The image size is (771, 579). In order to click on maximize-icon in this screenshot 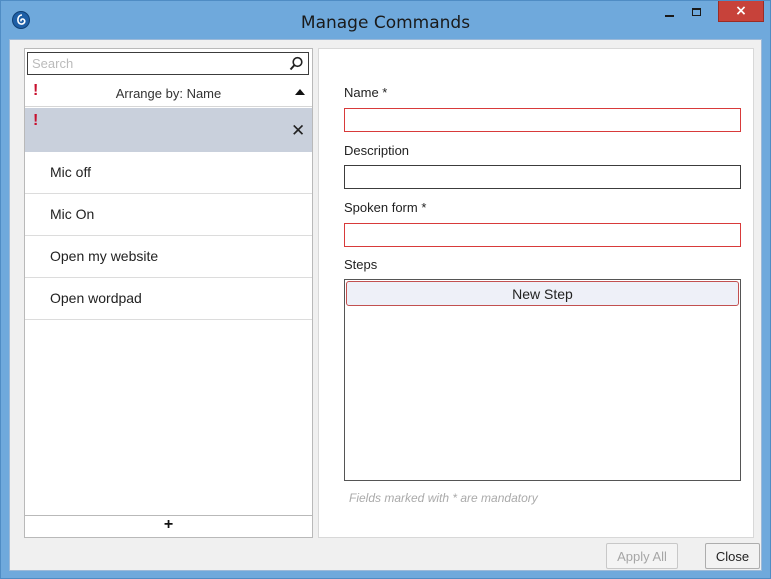, I will do `click(696, 11)`.